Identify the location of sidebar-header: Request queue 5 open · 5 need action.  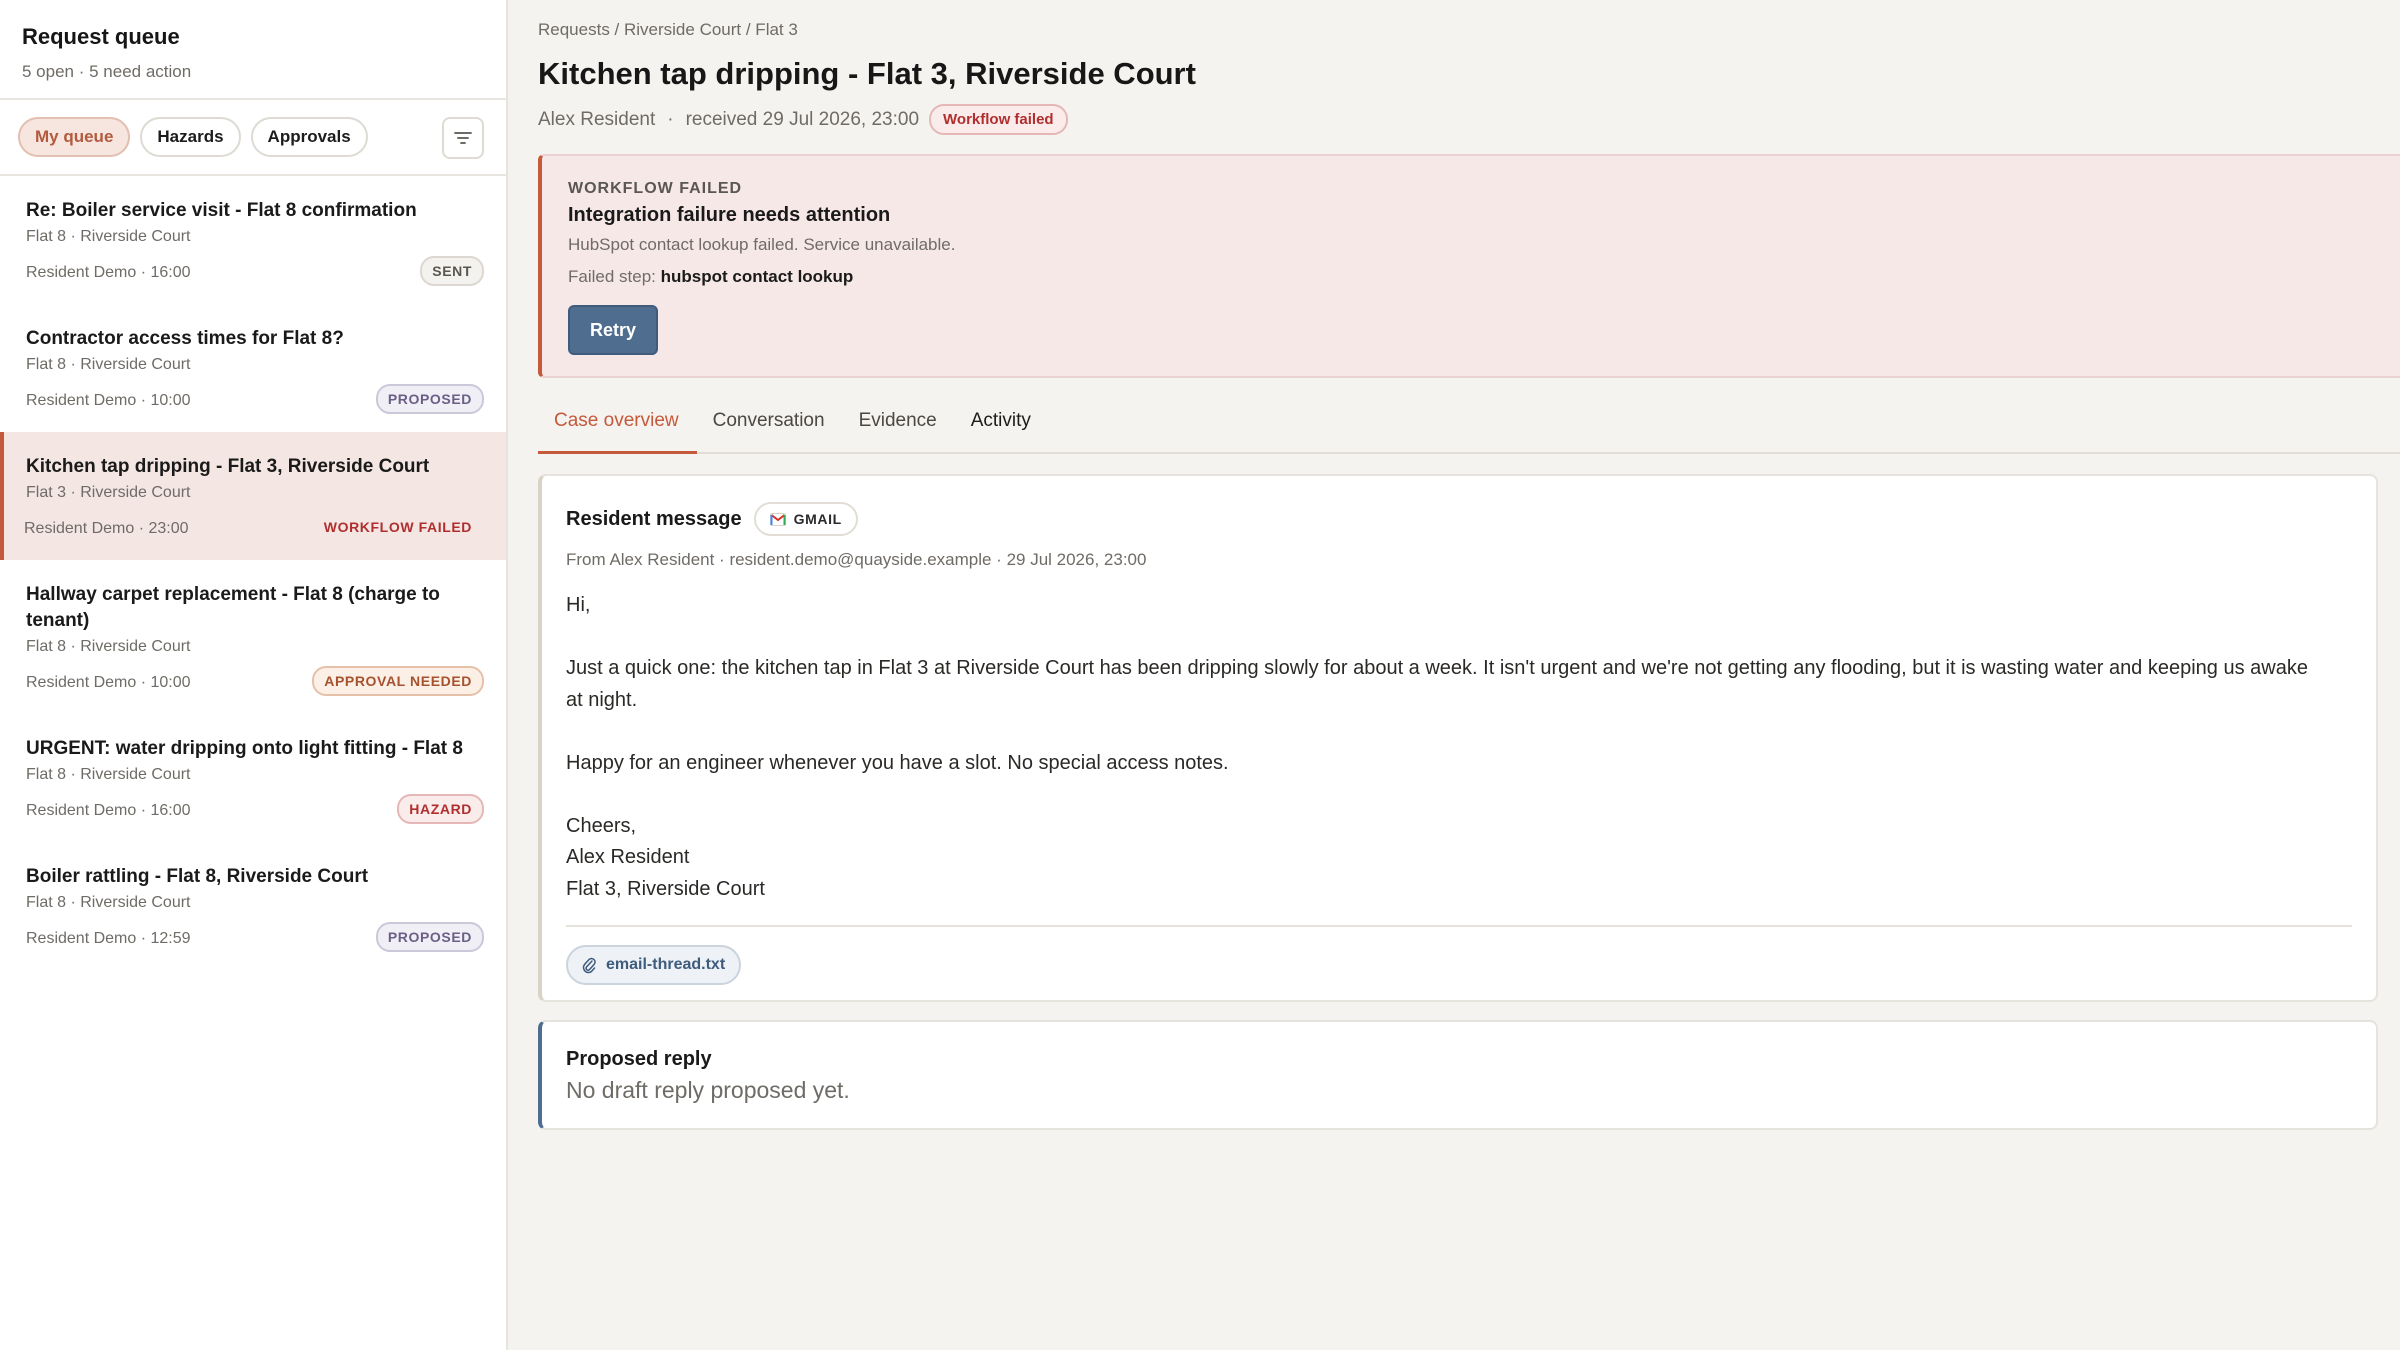
(253, 50).